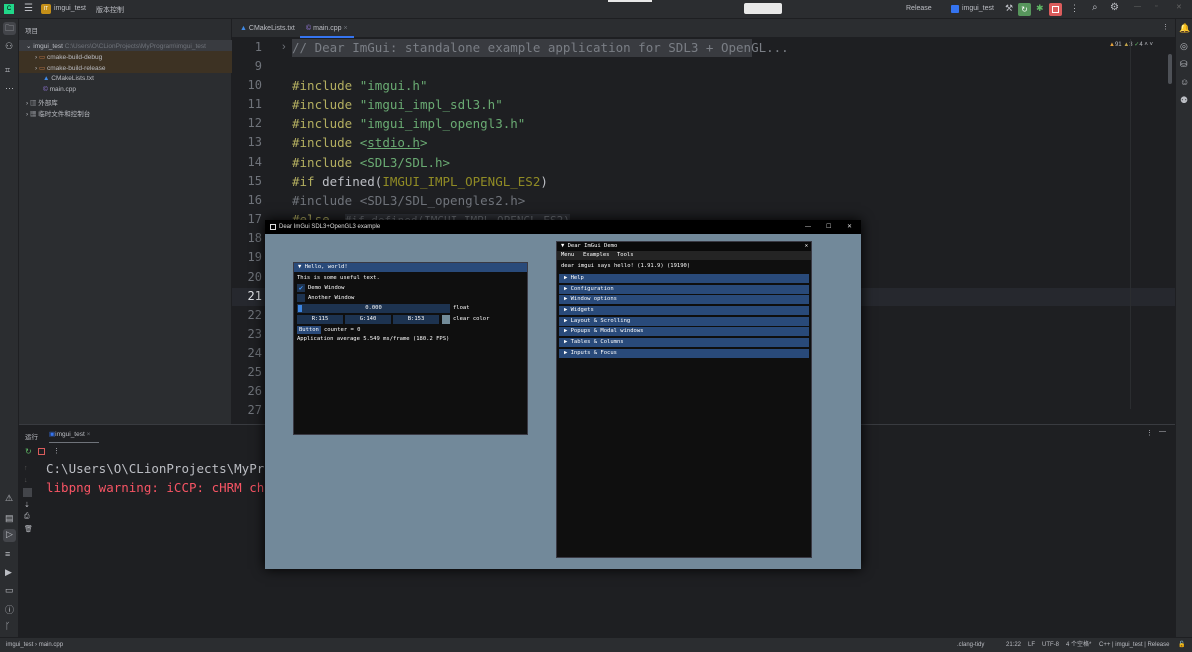 This screenshot has width=1192, height=652. What do you see at coordinates (1134, 645) in the screenshot?
I see `status-context: C++ | imgui_test | Release` at bounding box center [1134, 645].